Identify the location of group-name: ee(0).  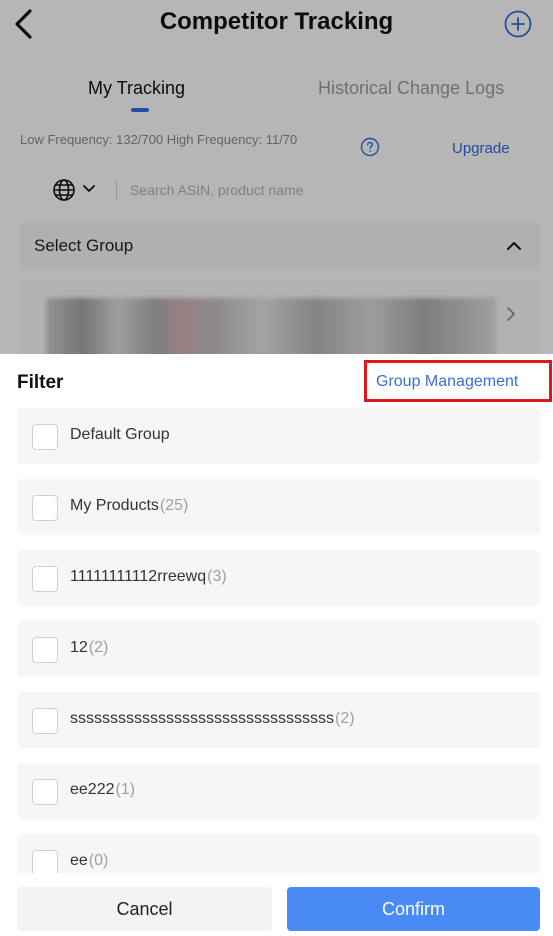
(89, 860).